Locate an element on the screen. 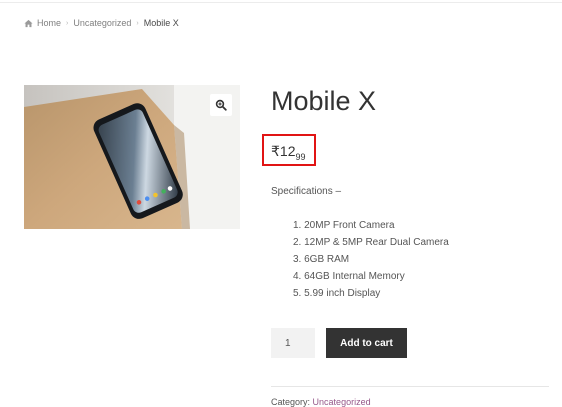 The height and width of the screenshot is (407, 562). spec-item: 3. 6GB RAM is located at coordinates (321, 259).